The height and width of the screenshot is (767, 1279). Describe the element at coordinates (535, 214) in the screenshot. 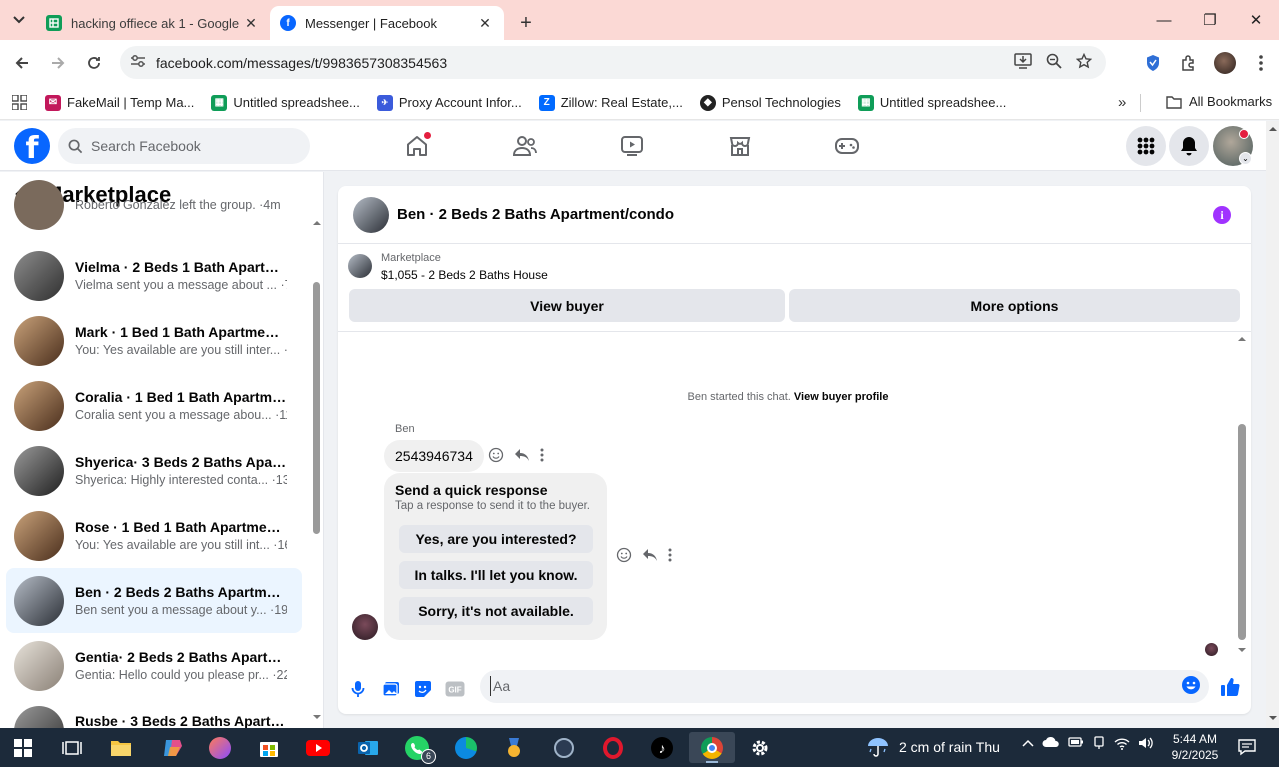

I see `chat-title: Ben · 2 Beds 2 Baths Apartment/condo` at that location.